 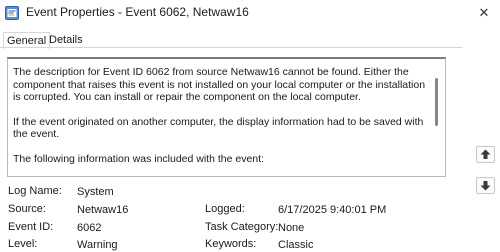 What do you see at coordinates (250, 40) in the screenshot?
I see `tab-strip: General Details` at bounding box center [250, 40].